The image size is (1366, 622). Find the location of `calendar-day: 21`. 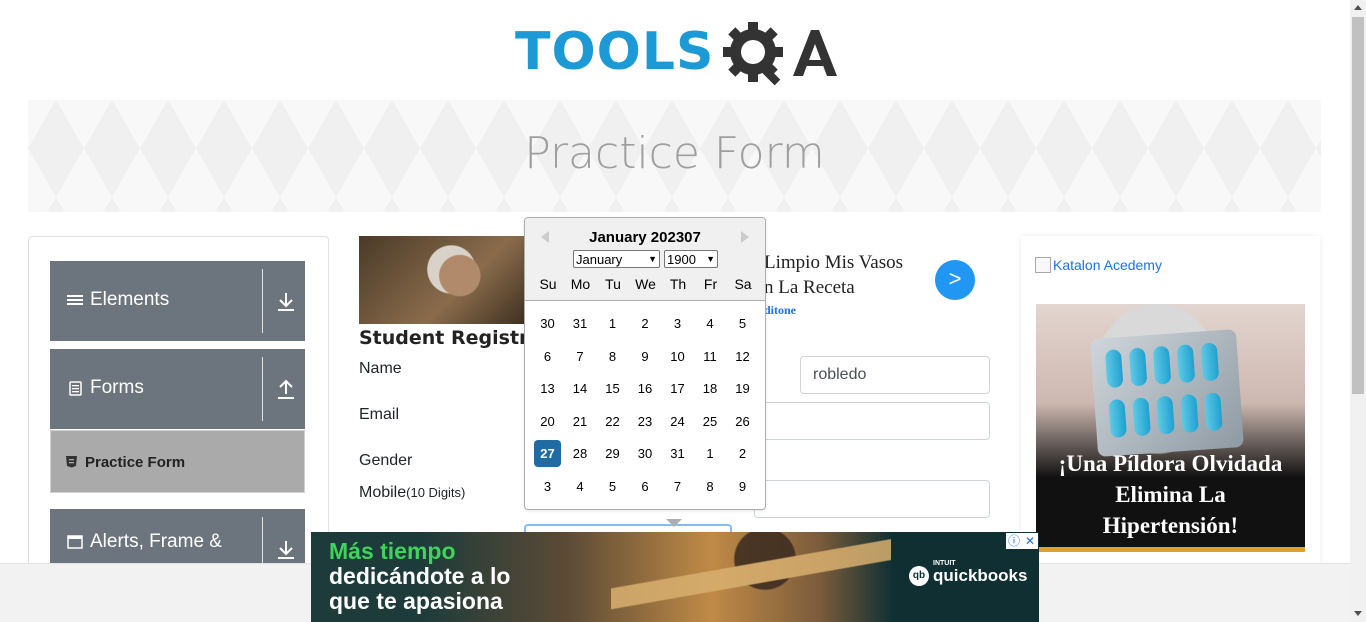

calendar-day: 21 is located at coordinates (580, 421).